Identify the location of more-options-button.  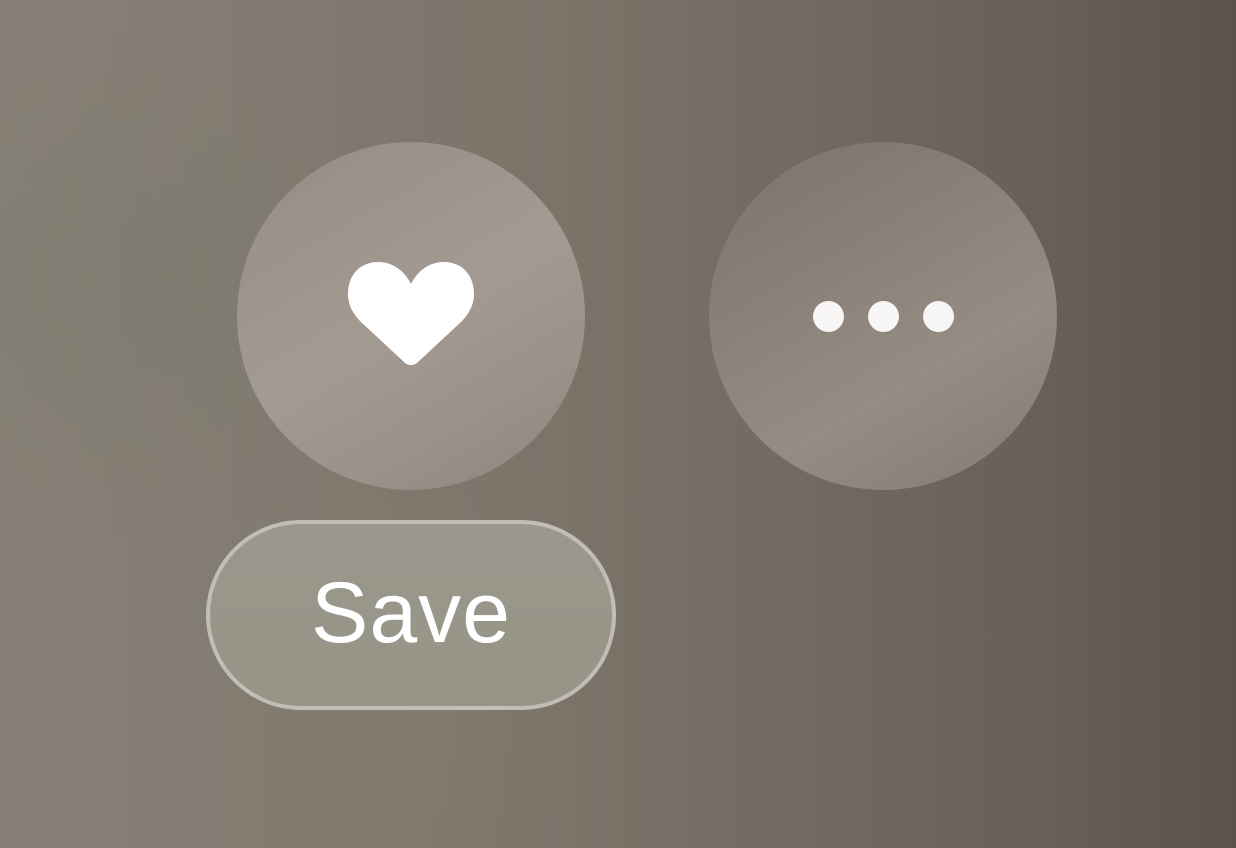
(883, 316).